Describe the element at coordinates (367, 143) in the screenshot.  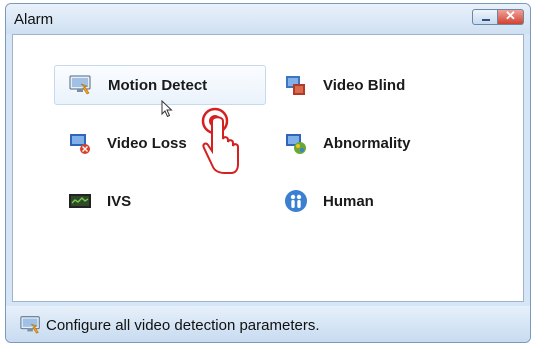
I see `option-label: Abnormality` at that location.